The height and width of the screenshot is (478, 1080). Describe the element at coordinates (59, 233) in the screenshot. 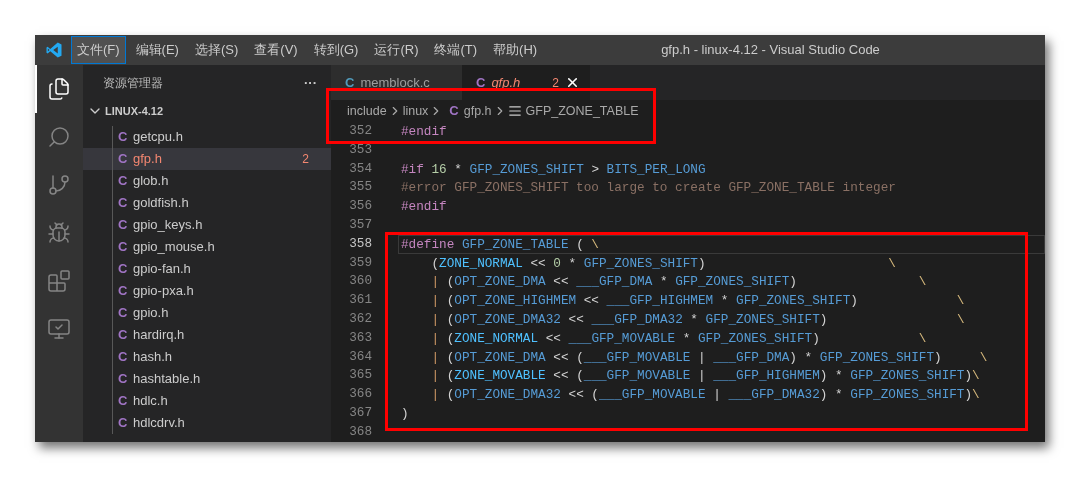

I see `bug-icon` at that location.